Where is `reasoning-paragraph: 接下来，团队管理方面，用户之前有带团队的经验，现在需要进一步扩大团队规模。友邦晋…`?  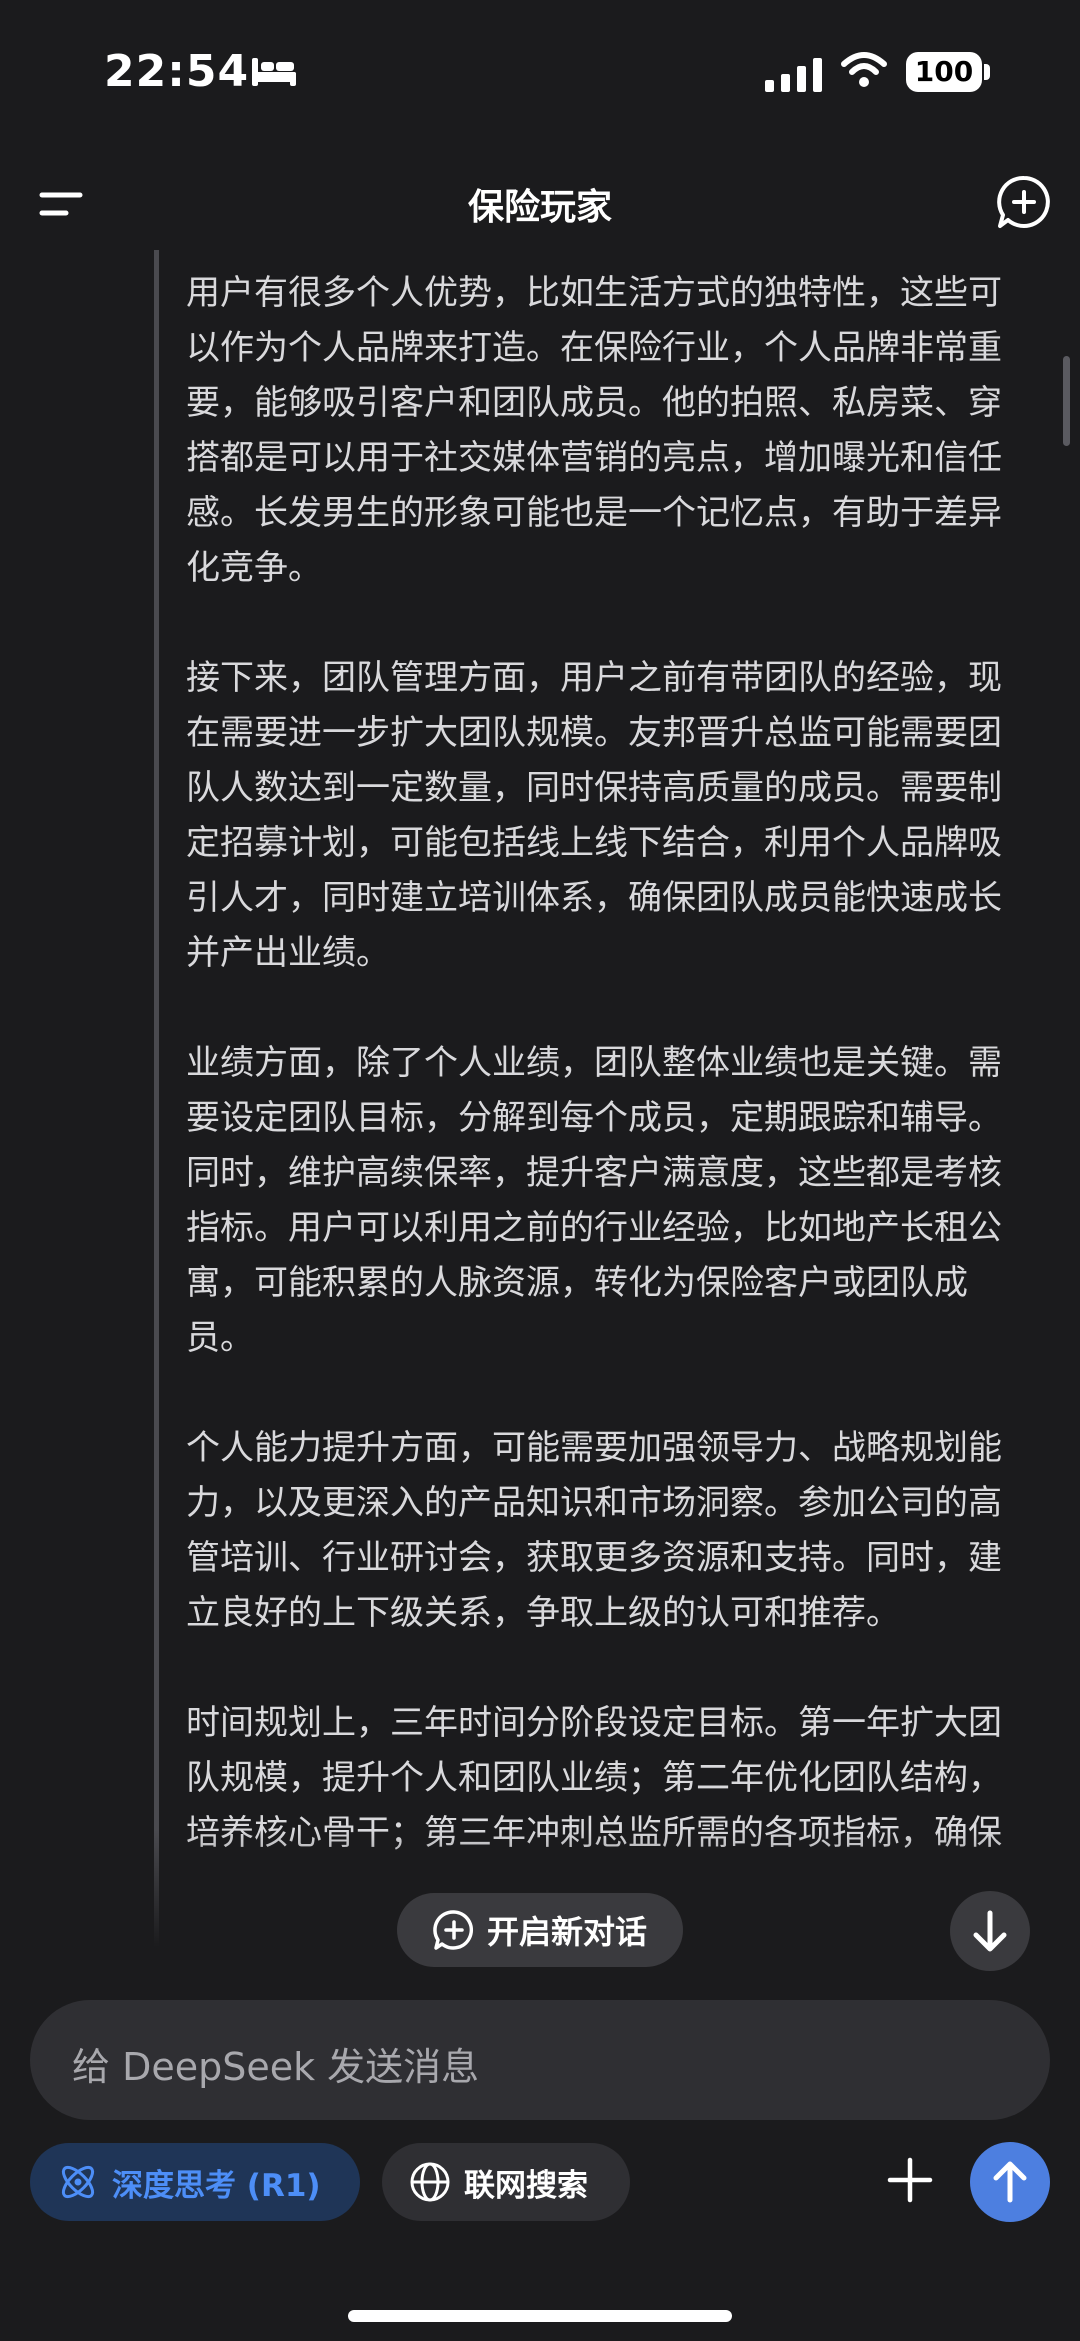
reasoning-paragraph: 接下来，团队管理方面，用户之前有带团队的经验，现在需要进一步扩大团队规模。友邦晋… is located at coordinates (594, 815).